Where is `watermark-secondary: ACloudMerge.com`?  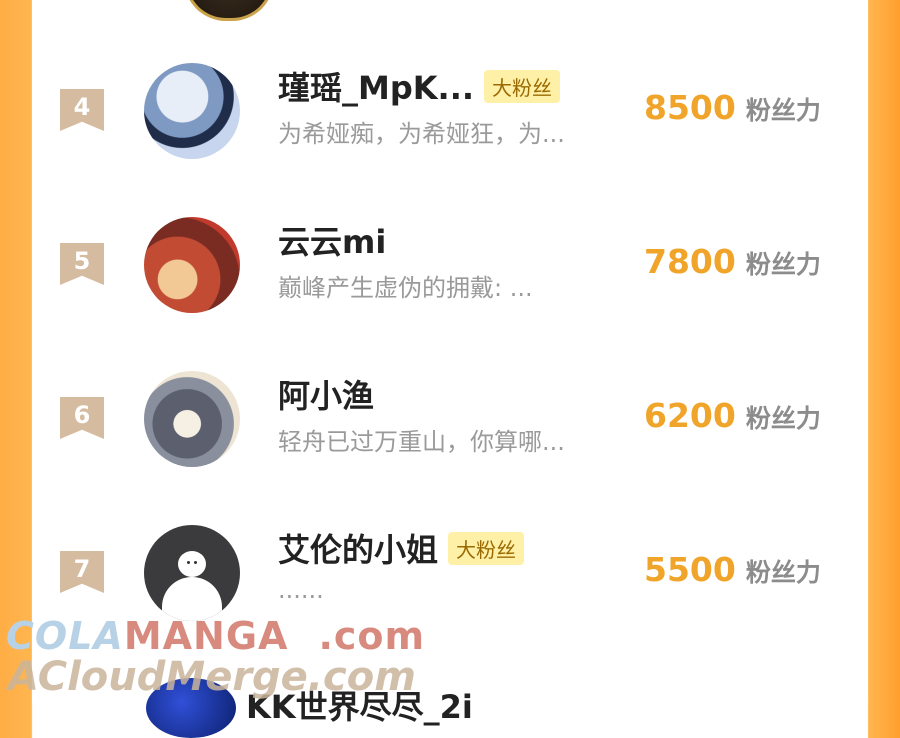 watermark-secondary: ACloudMerge.com is located at coordinates (212, 677).